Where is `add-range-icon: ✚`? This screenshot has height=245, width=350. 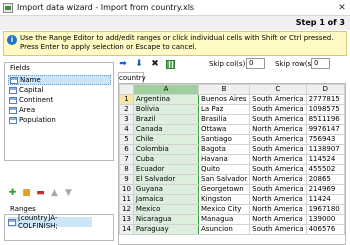
add-range-icon: ✚ is located at coordinates (12, 193).